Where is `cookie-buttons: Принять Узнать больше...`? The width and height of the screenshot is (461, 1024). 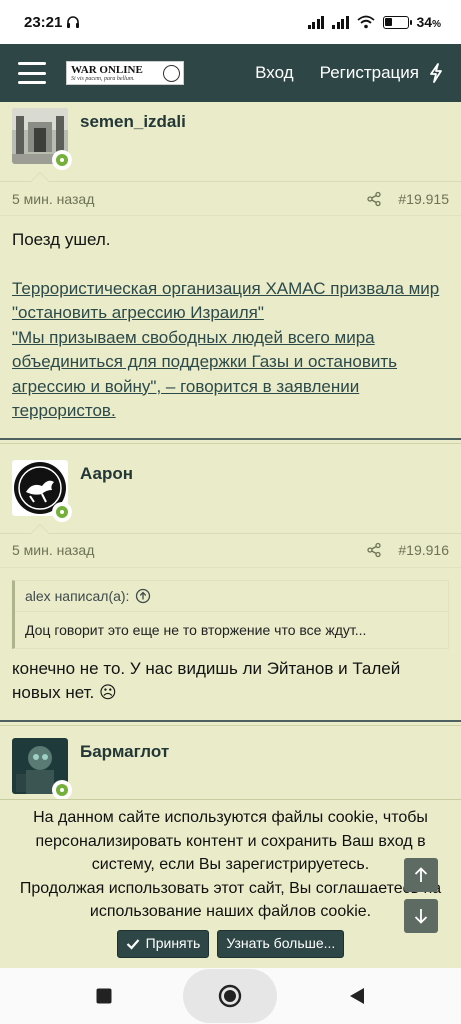
cookie-buttons: Принять Узнать больше... is located at coordinates (230, 943).